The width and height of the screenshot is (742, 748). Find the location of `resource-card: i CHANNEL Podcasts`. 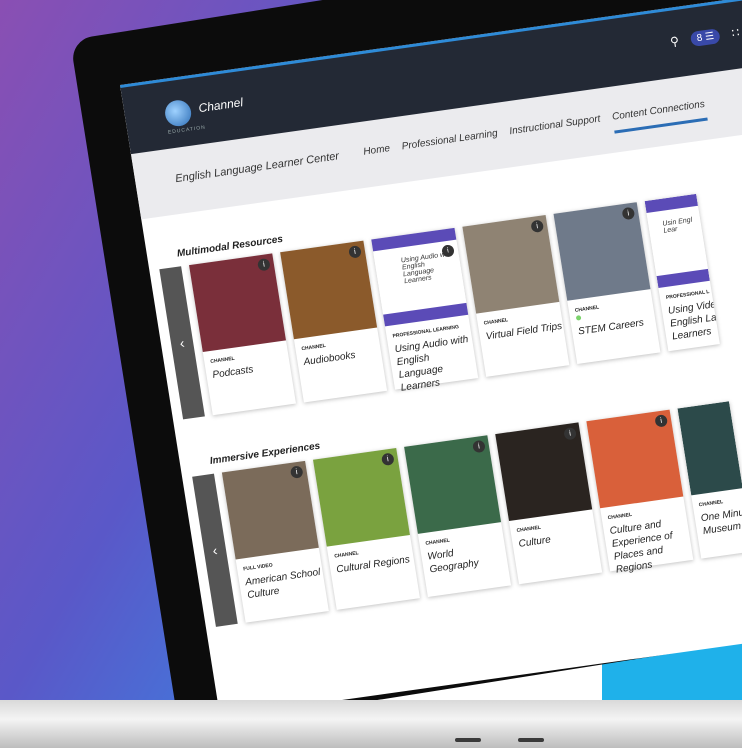

resource-card: i CHANNEL Podcasts is located at coordinates (242, 334).